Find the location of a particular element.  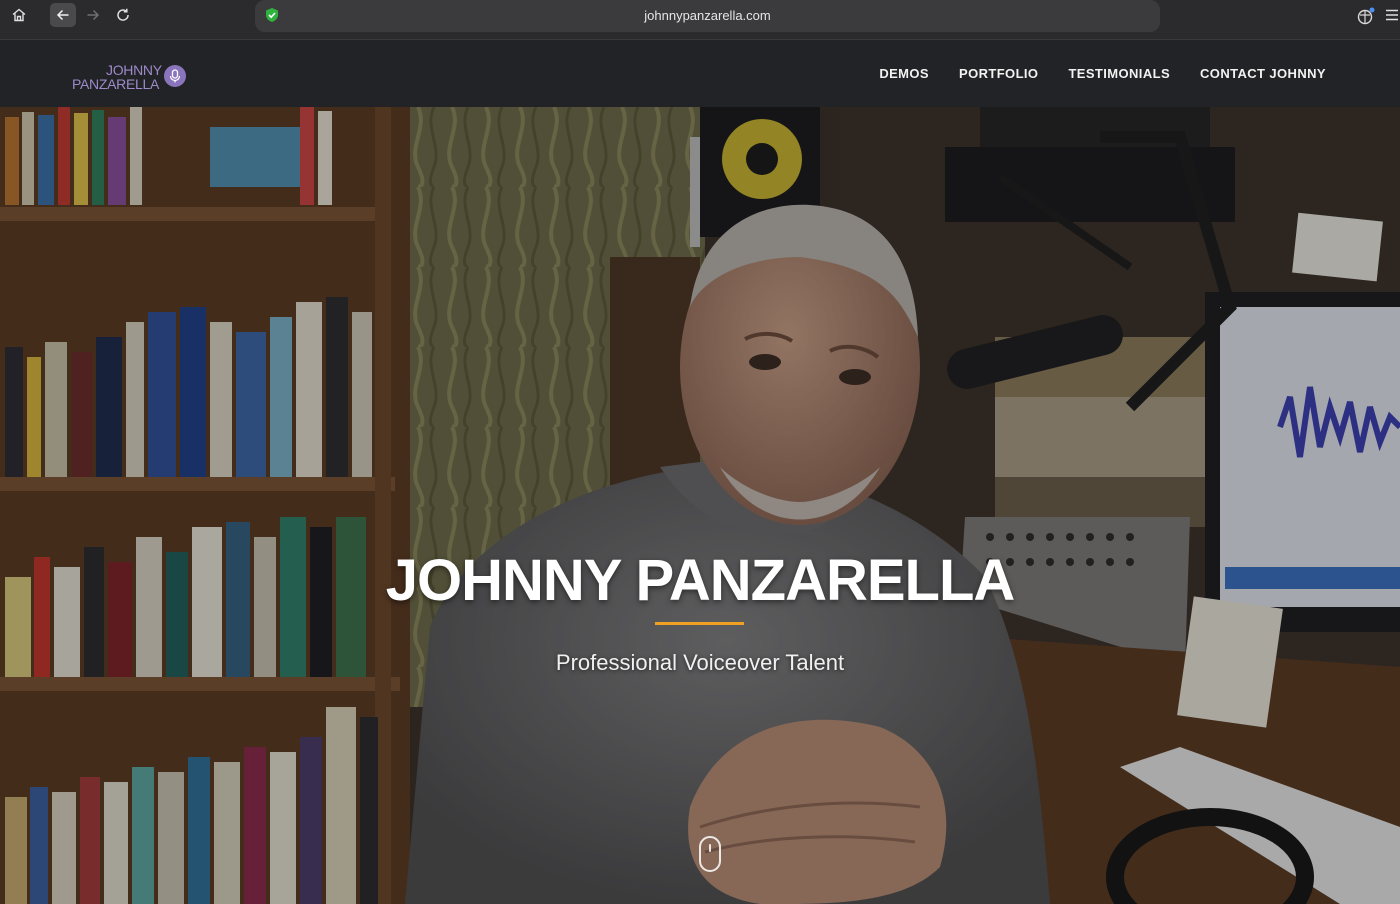

back-button is located at coordinates (63, 15).